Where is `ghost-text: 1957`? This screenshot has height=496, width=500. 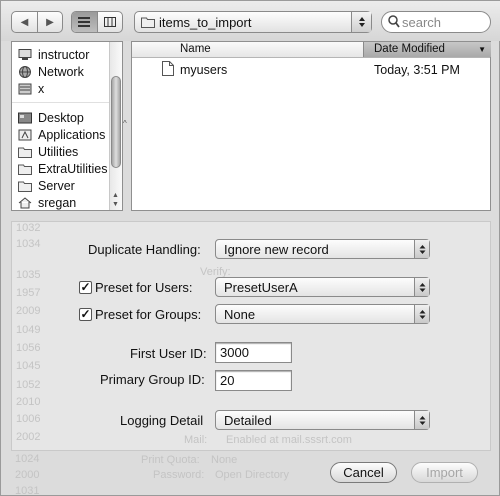 ghost-text: 1957 is located at coordinates (28, 293).